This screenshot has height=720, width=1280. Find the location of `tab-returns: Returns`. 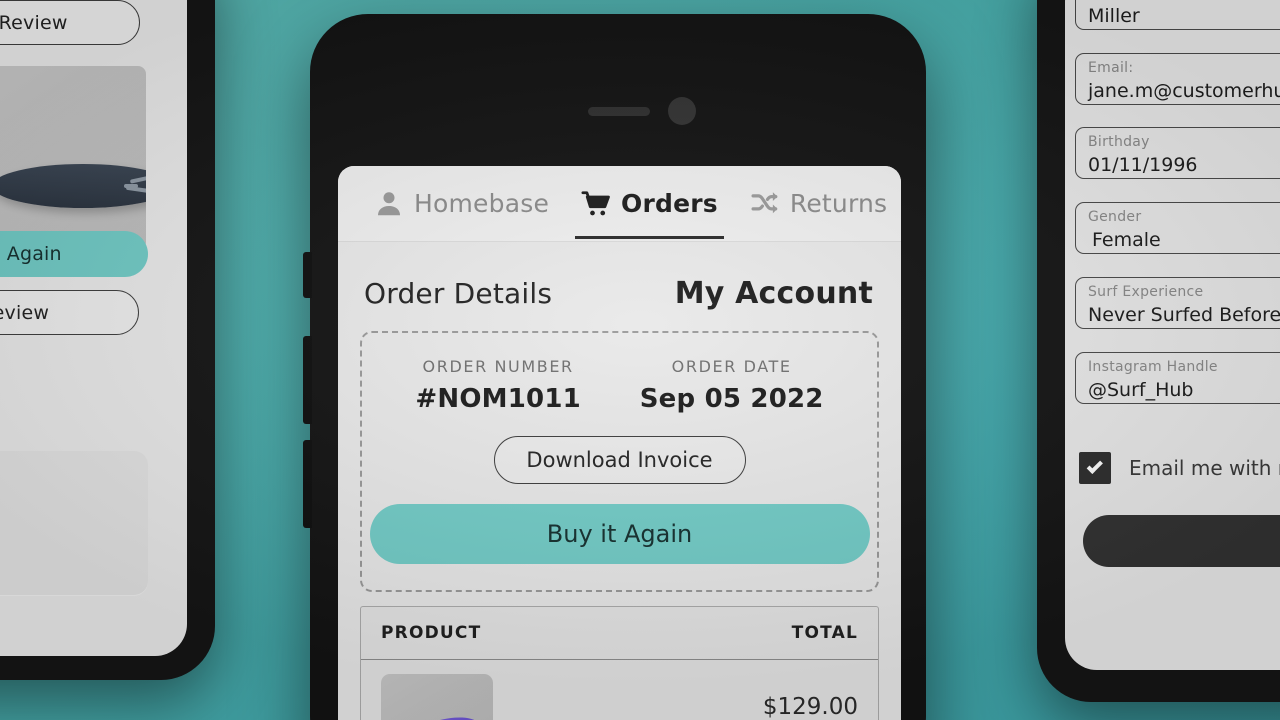

tab-returns: Returns is located at coordinates (817, 203).